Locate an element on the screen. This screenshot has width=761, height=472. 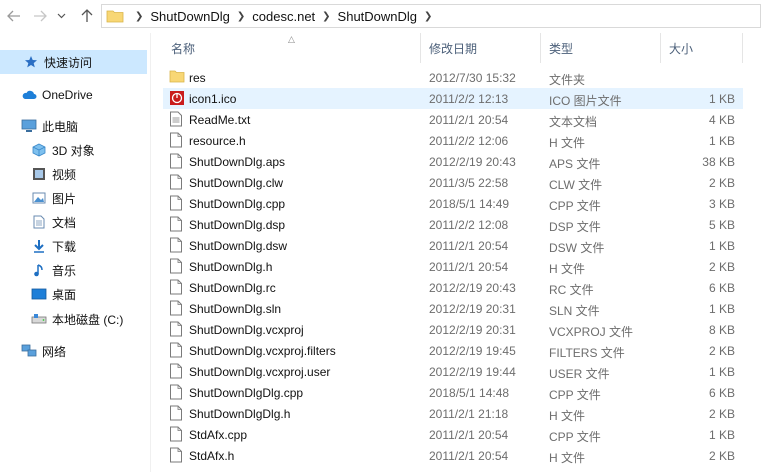
sidebar-item-label: 图片 is located at coordinates (64, 198).